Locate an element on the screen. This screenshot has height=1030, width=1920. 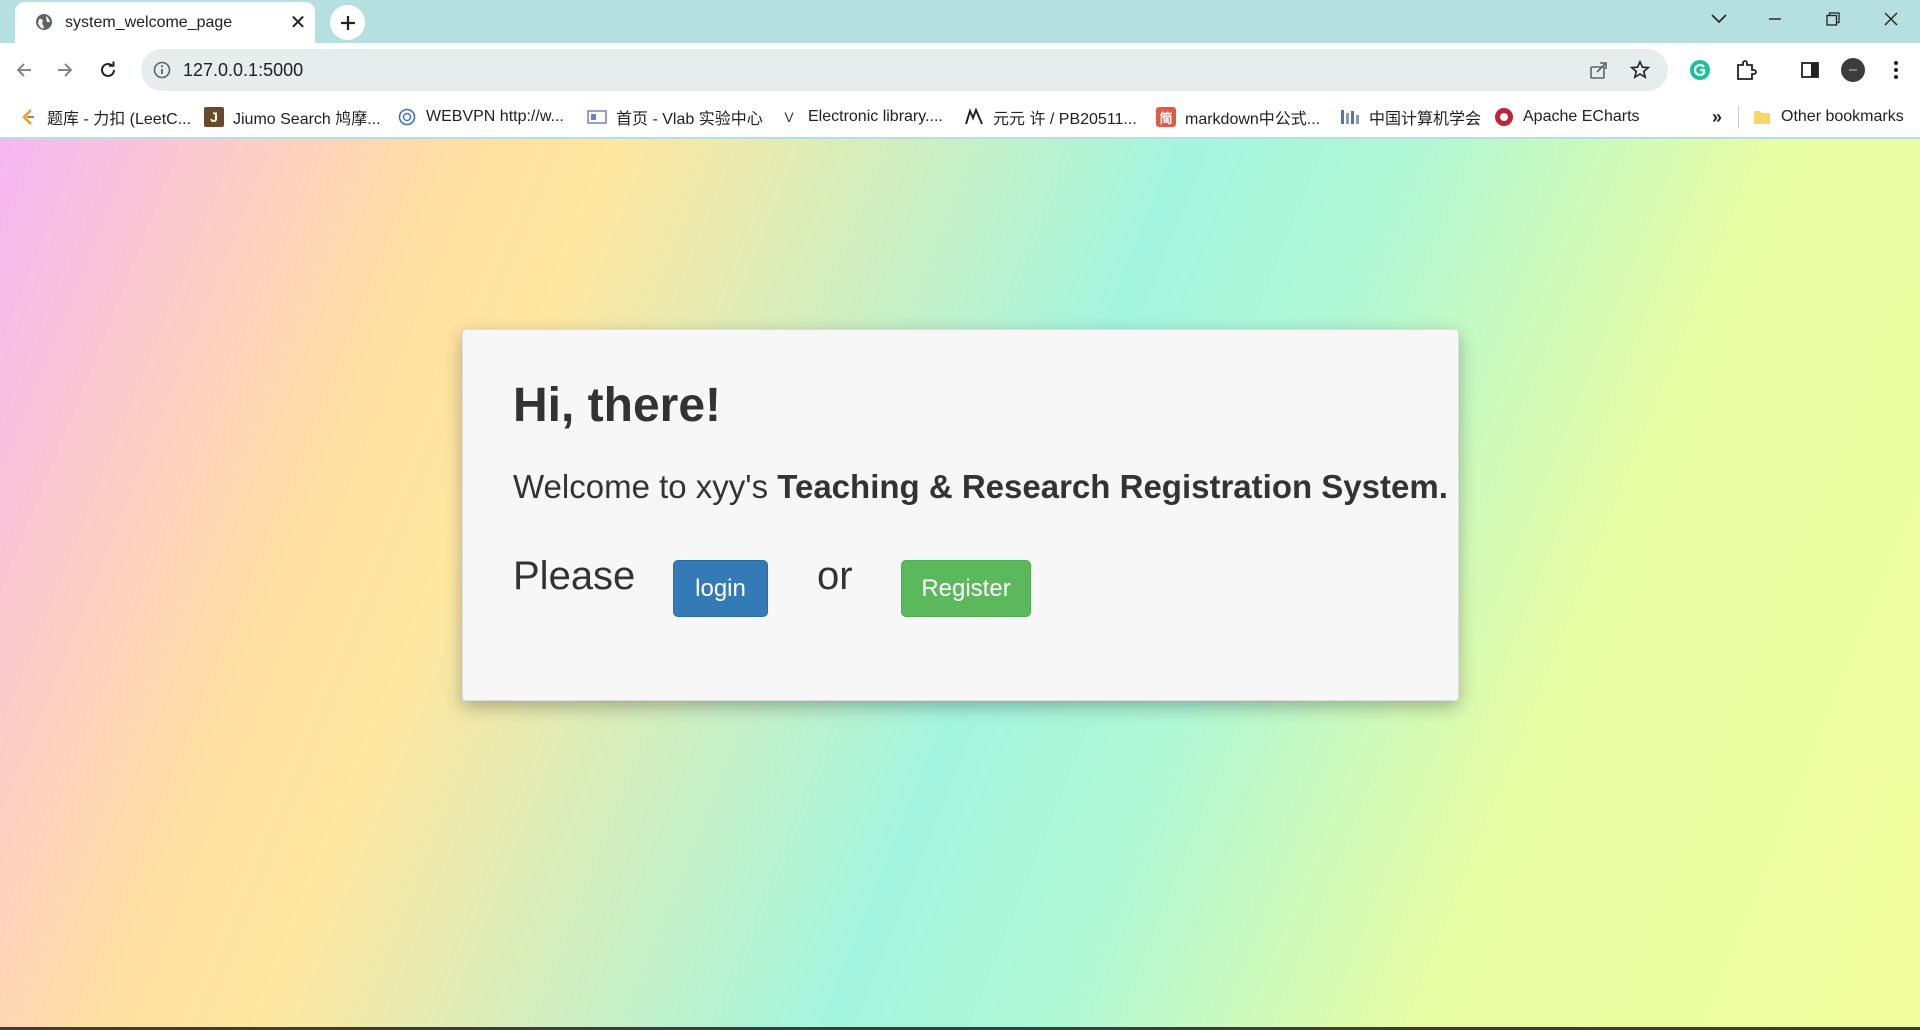
info-icon is located at coordinates (162, 70).